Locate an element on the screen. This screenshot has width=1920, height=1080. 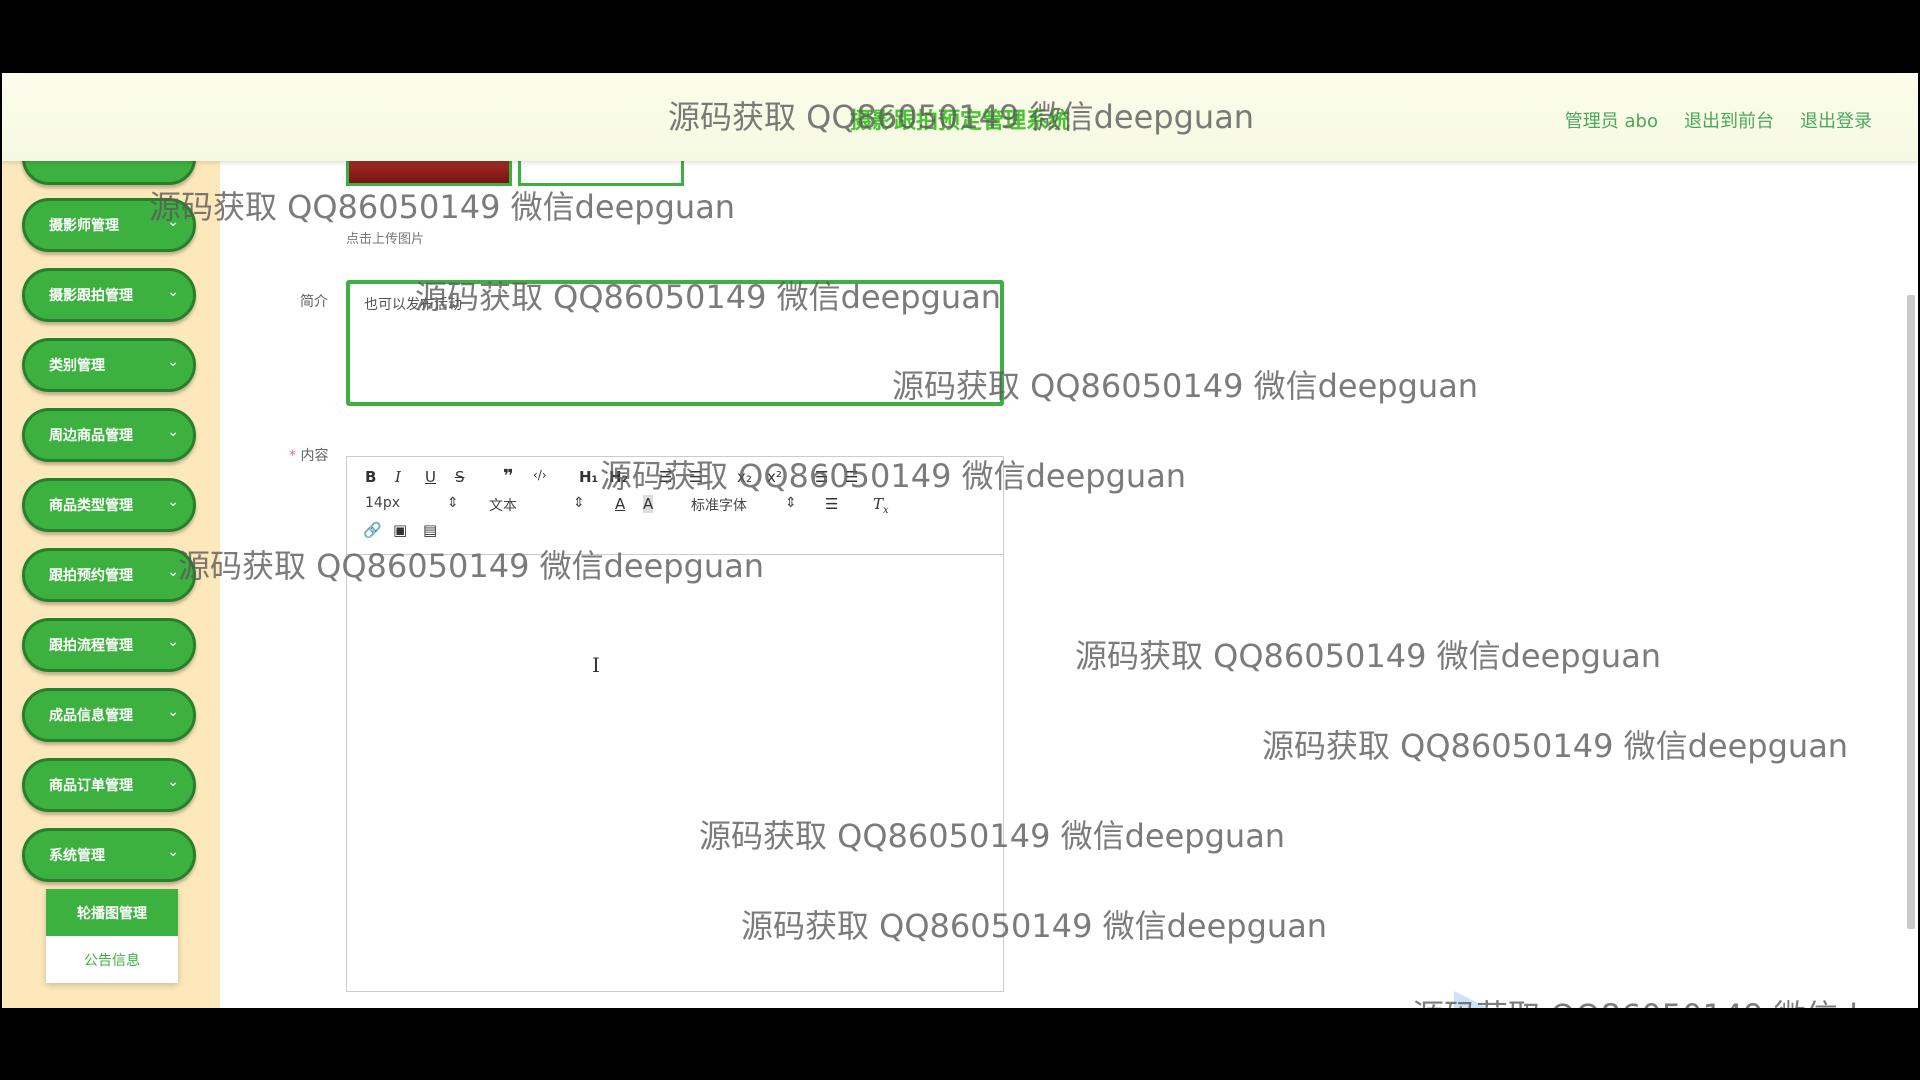
italic-icon: I is located at coordinates (398, 477).